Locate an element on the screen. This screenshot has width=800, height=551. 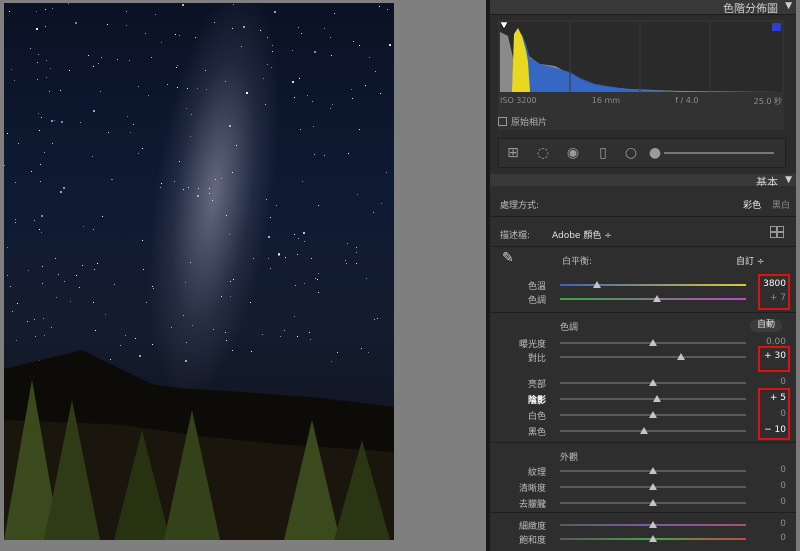
slider-dehaze: 去朦朧 0 is located at coordinates (643, 503).